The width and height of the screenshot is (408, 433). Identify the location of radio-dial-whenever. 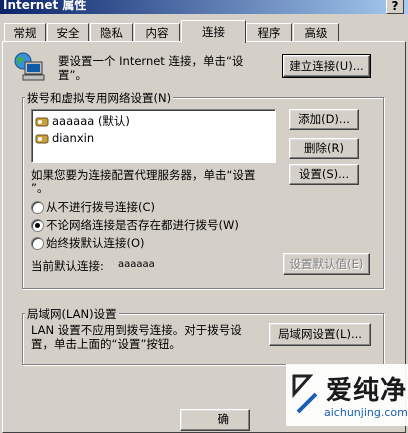
(37, 225).